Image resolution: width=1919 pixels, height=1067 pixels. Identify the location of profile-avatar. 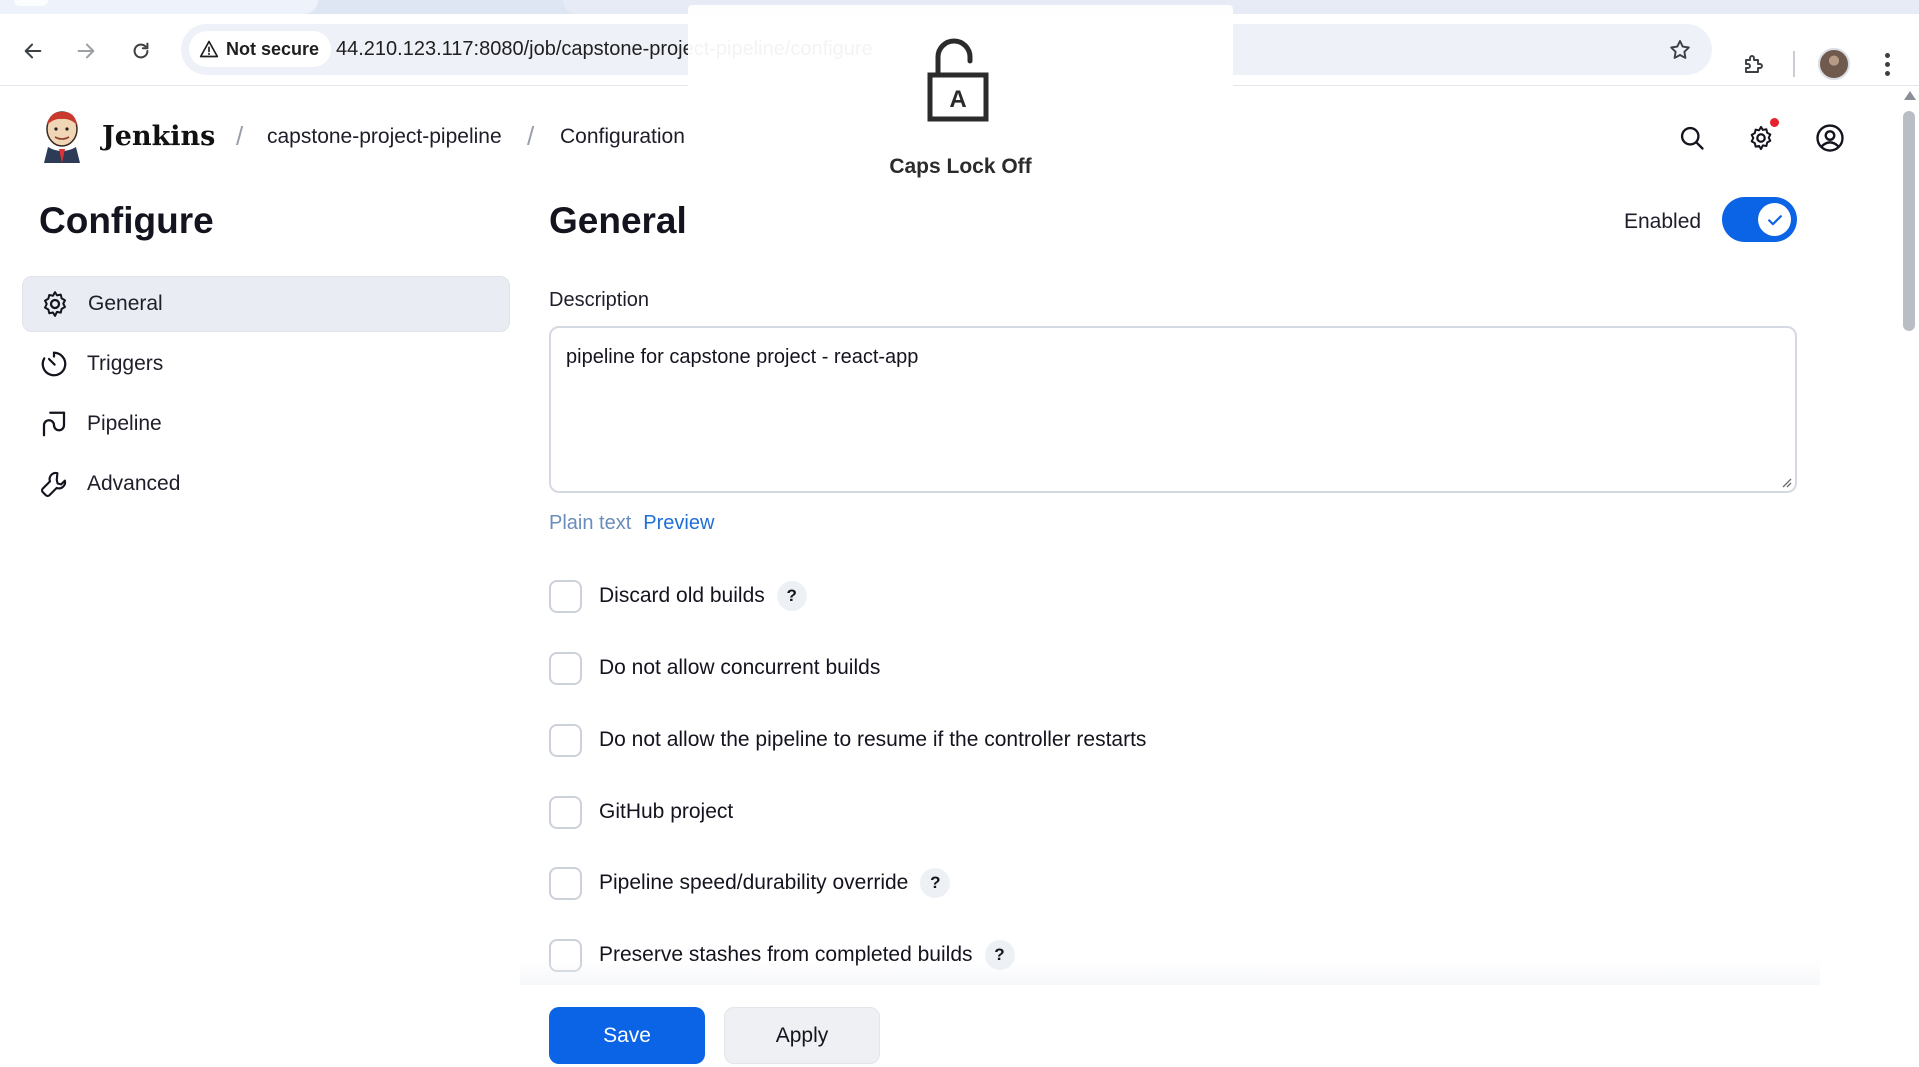
(1834, 64).